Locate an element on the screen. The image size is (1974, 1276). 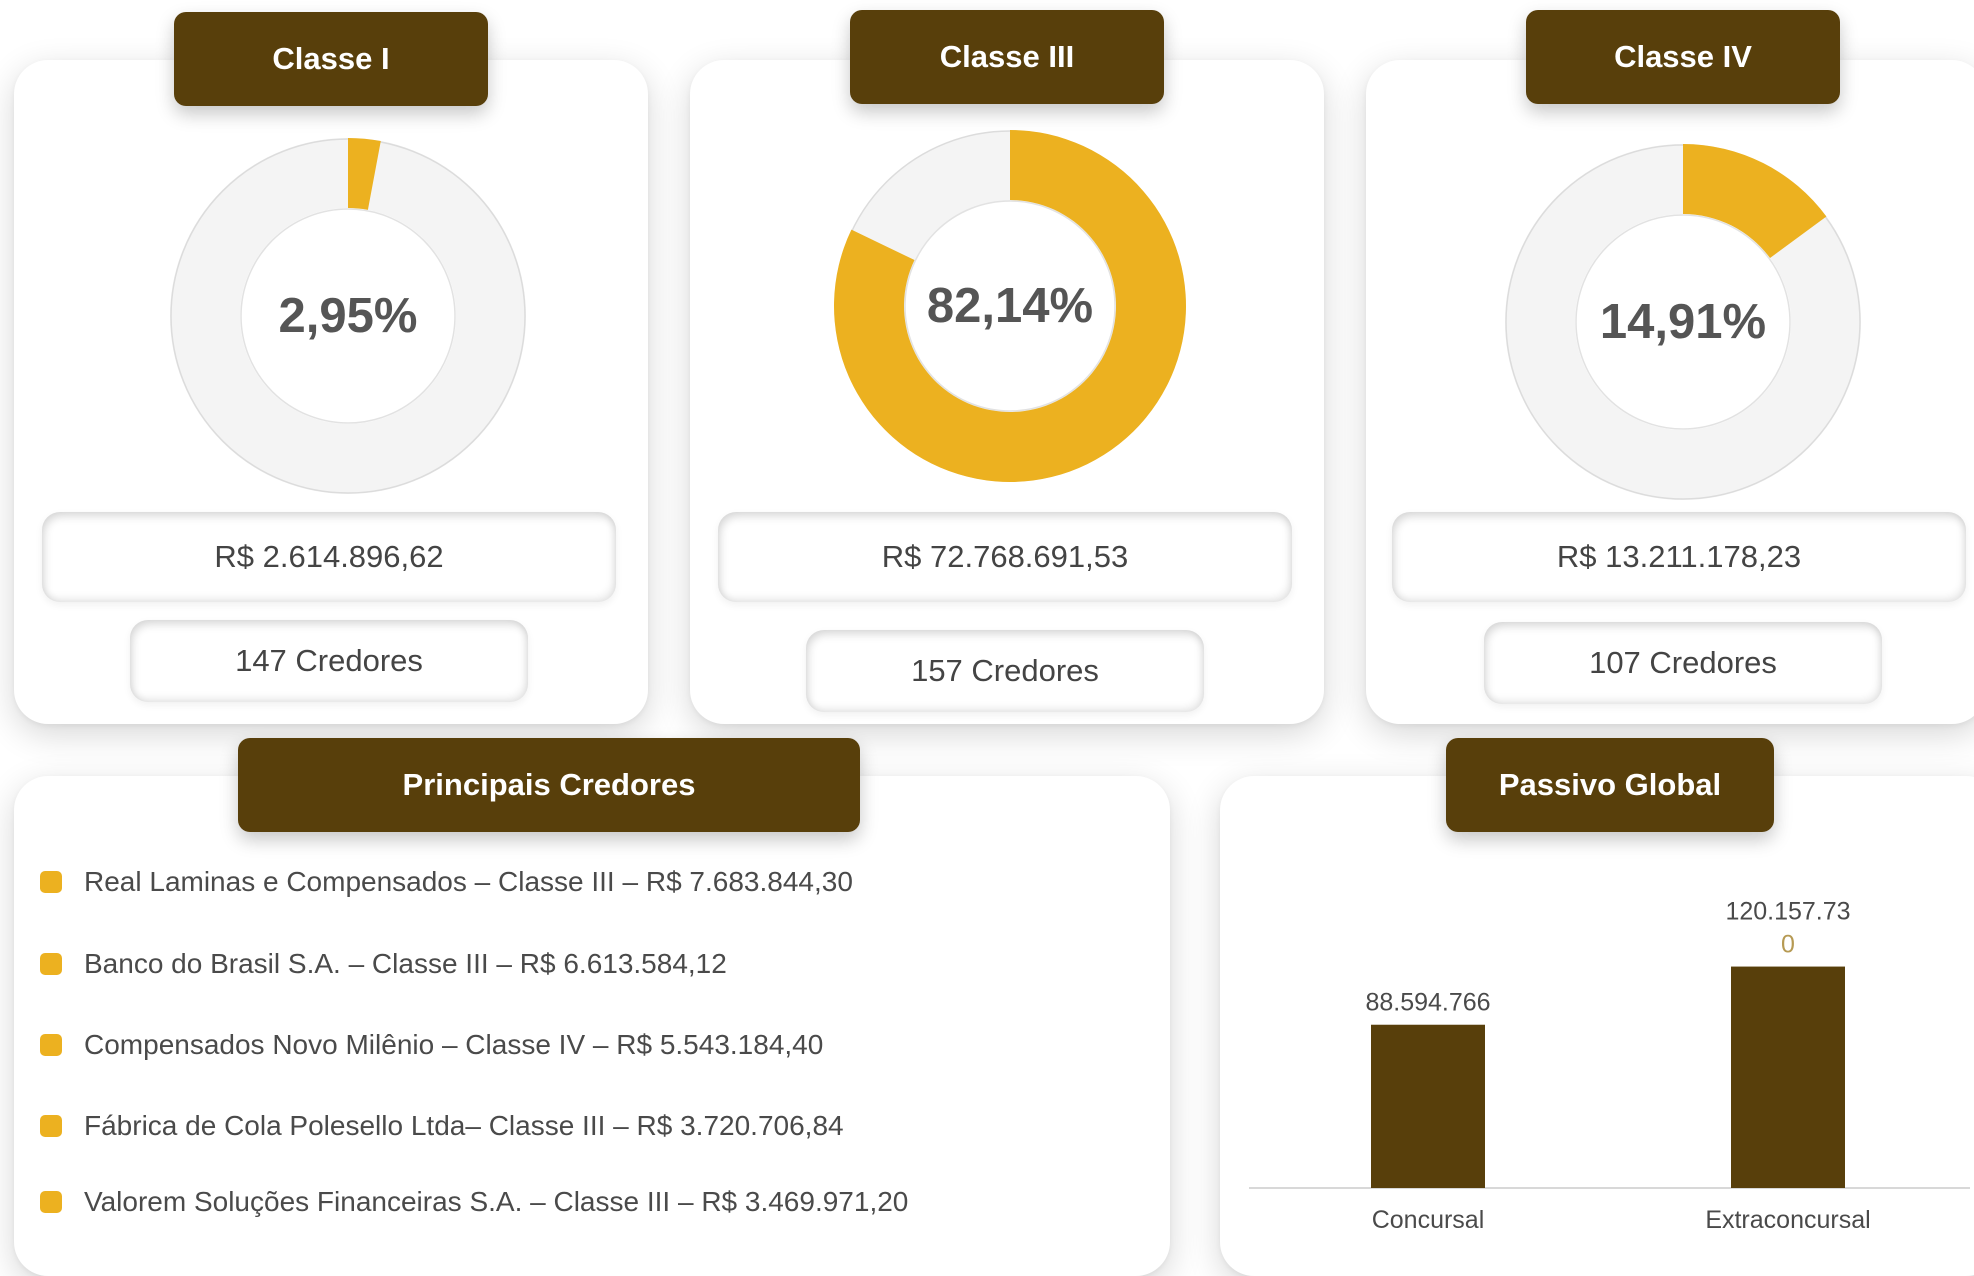
class-1-donut: 2,95% is located at coordinates (348, 316).